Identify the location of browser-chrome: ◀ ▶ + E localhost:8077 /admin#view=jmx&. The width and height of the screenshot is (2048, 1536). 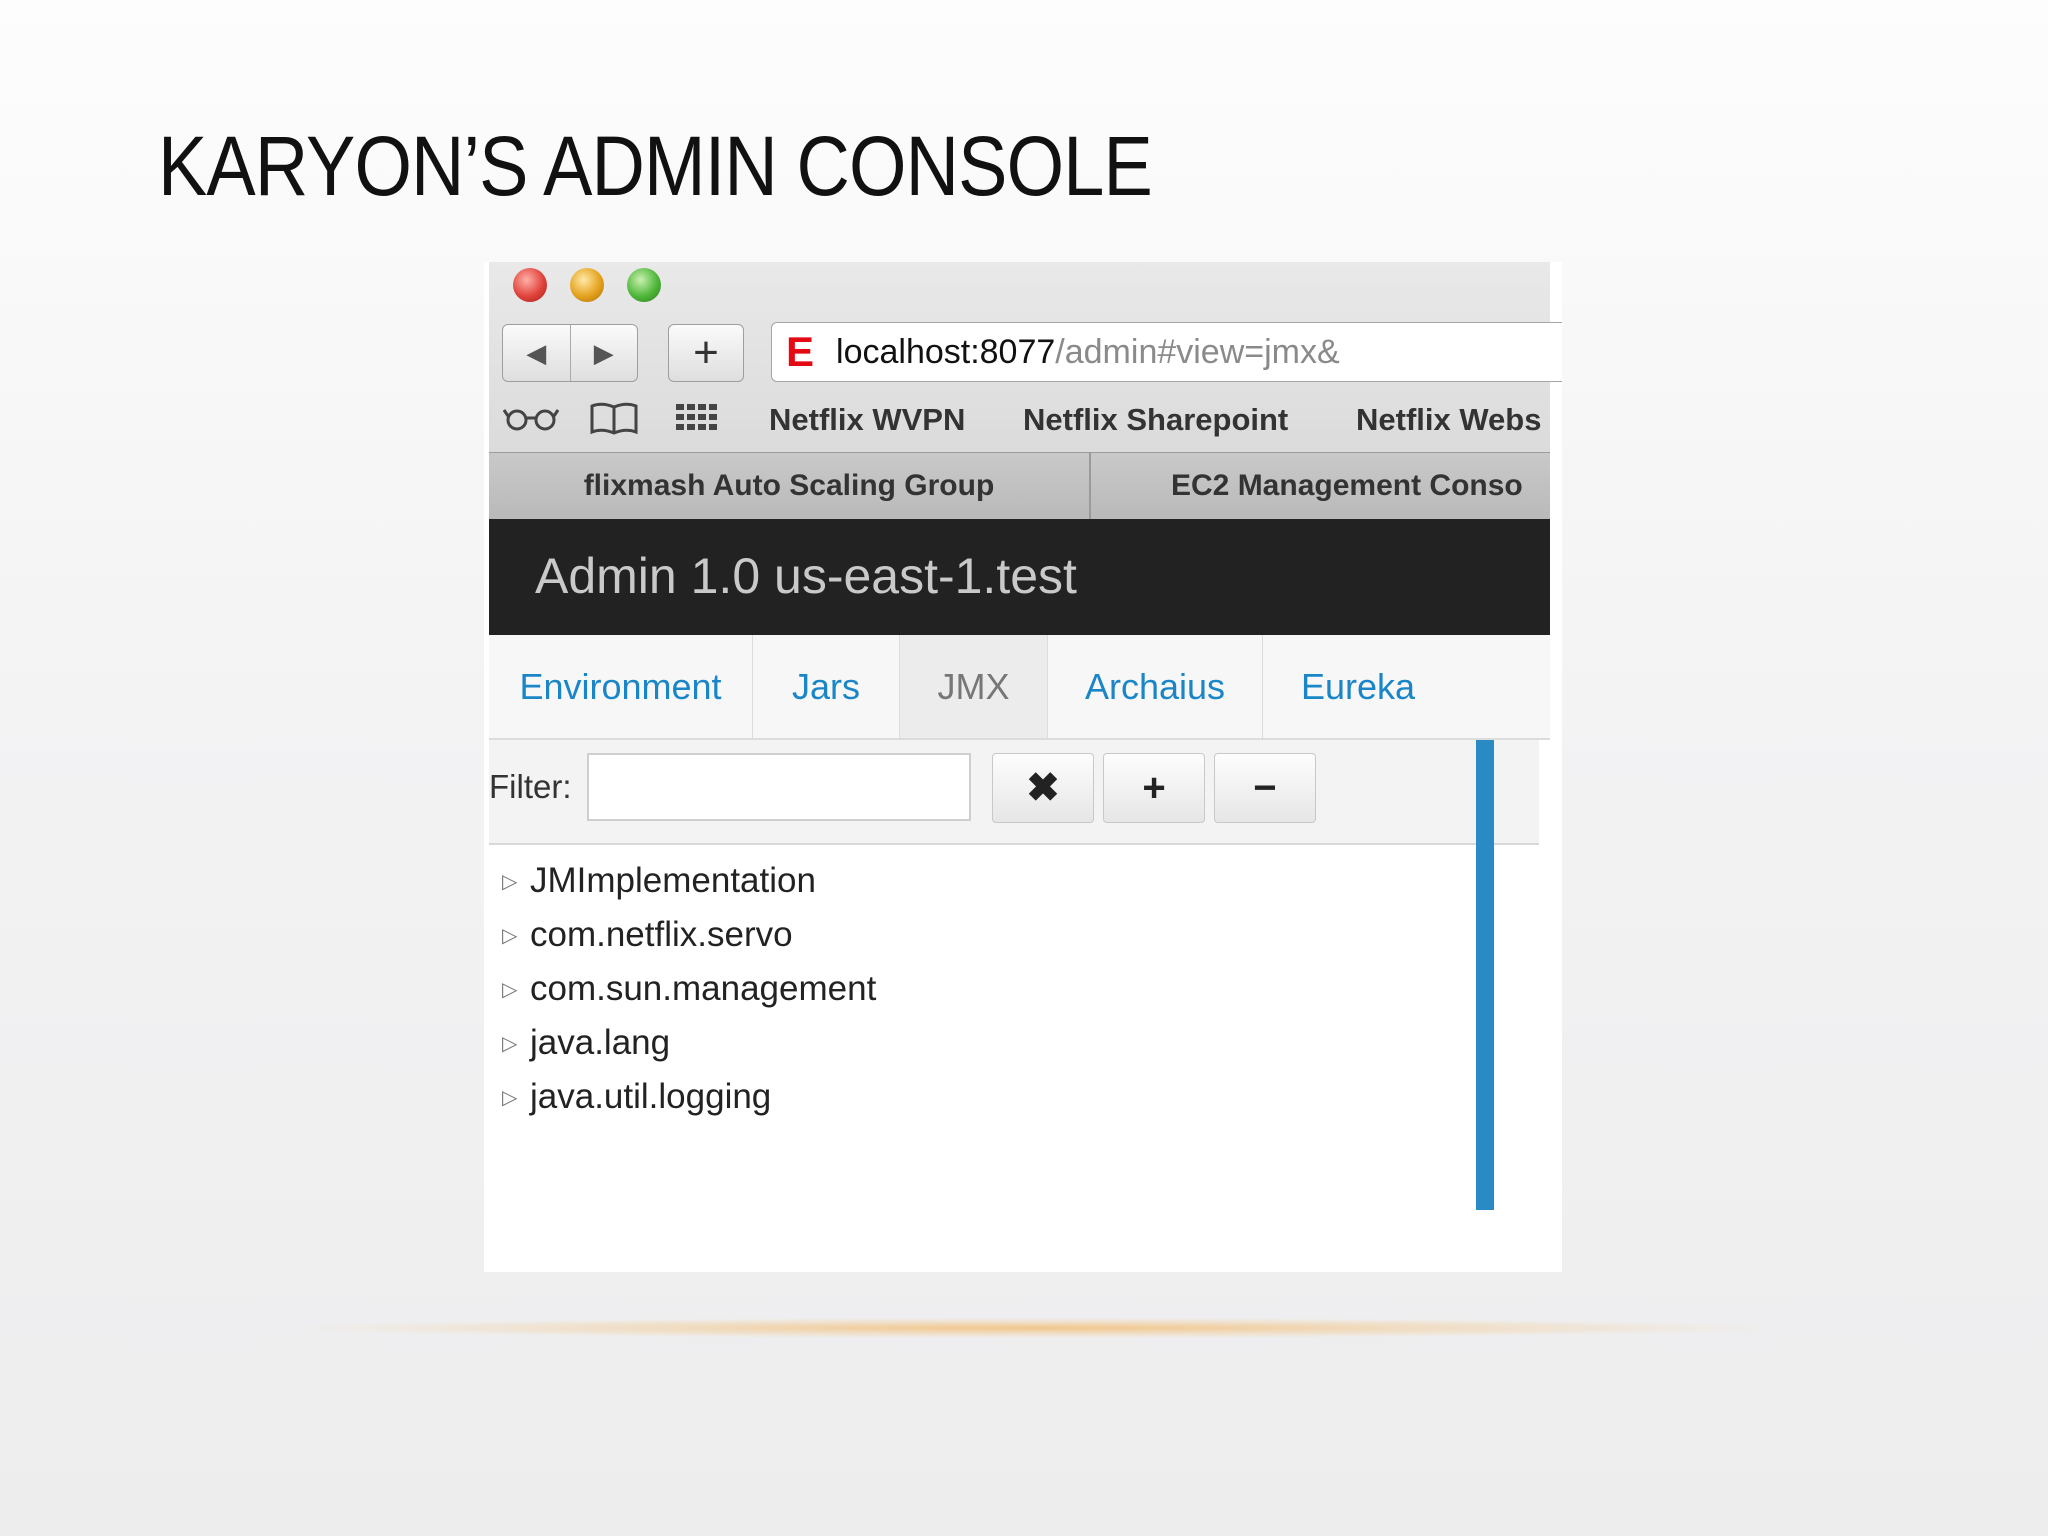
(1025, 391).